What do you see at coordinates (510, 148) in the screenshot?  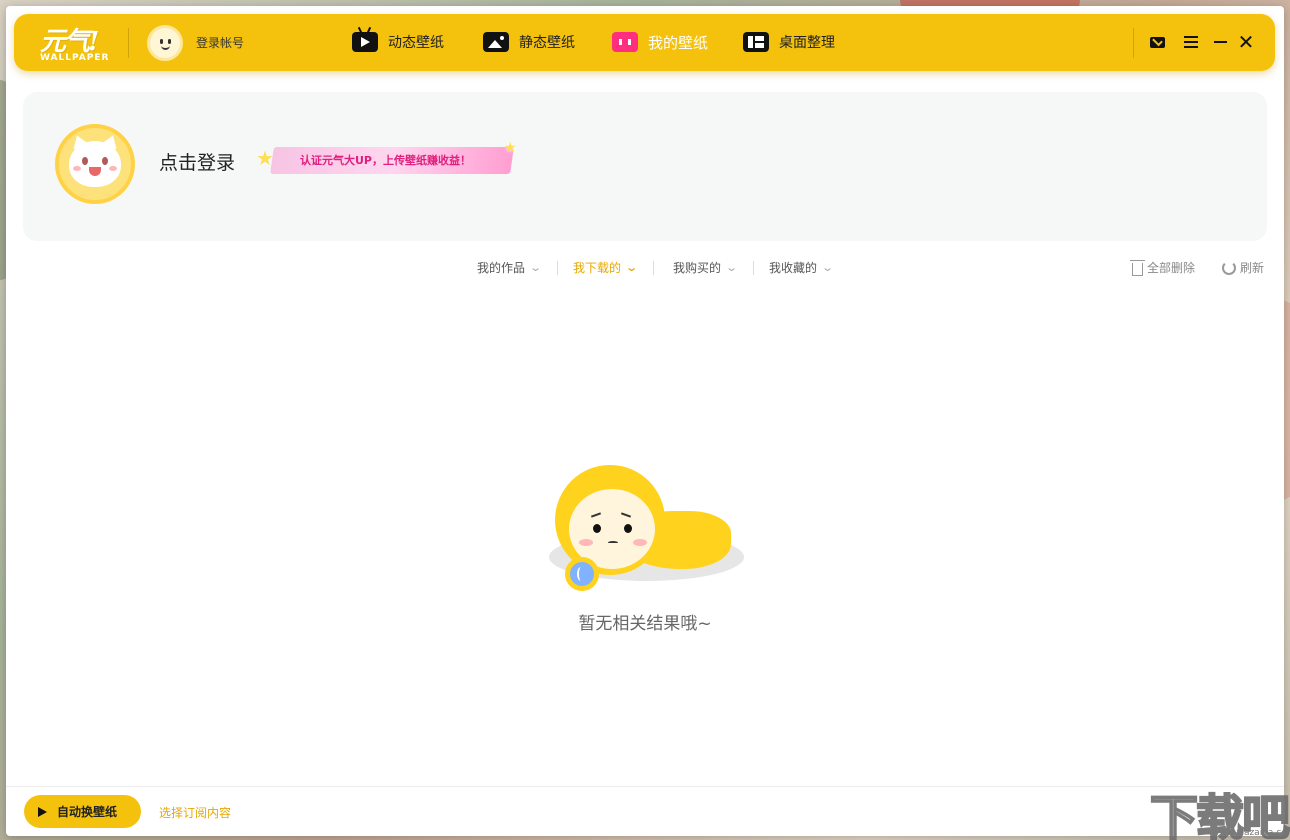 I see `star-icon: ★` at bounding box center [510, 148].